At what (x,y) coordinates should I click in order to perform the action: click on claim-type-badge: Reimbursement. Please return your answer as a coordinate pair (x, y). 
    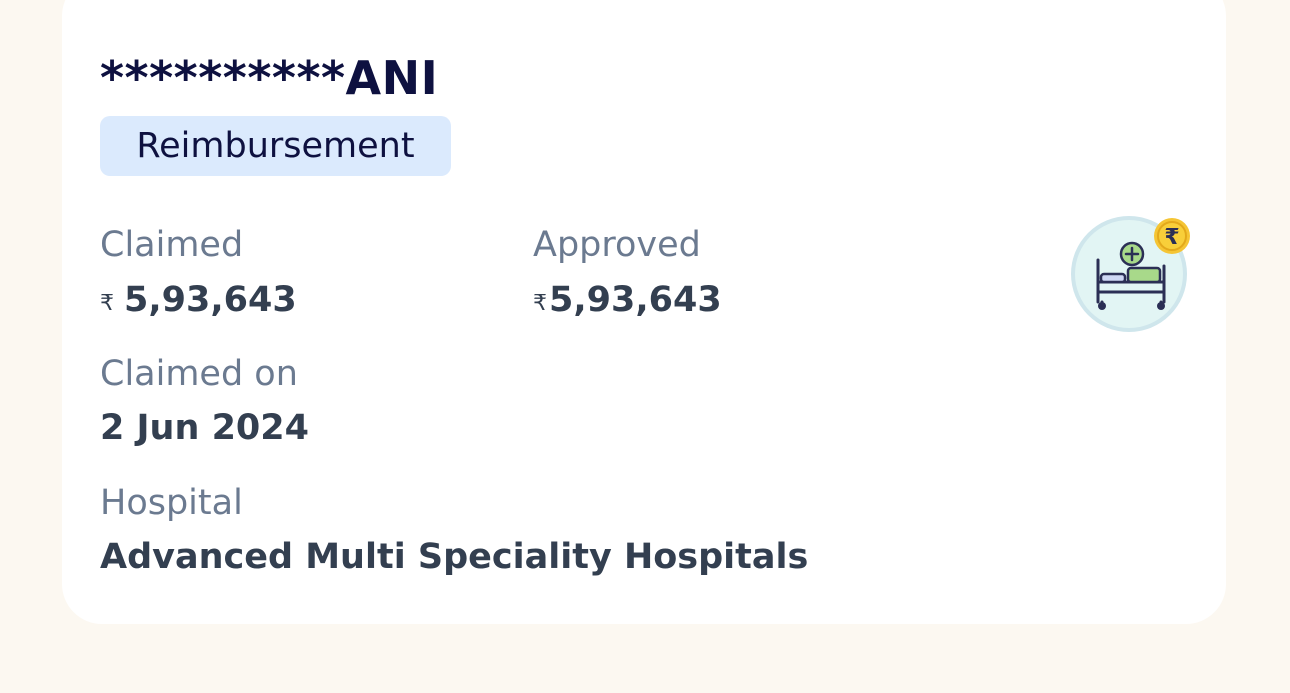
    Looking at the image, I should click on (275, 146).